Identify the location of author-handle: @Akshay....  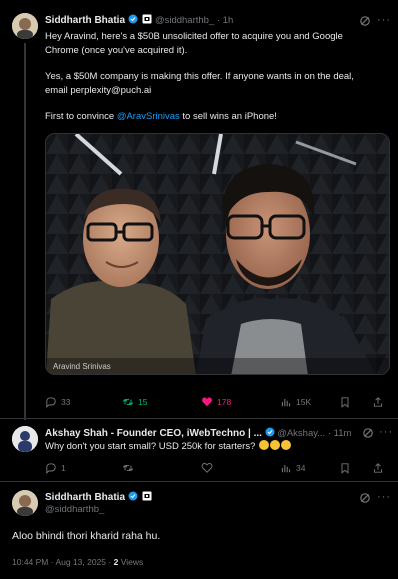
(301, 433).